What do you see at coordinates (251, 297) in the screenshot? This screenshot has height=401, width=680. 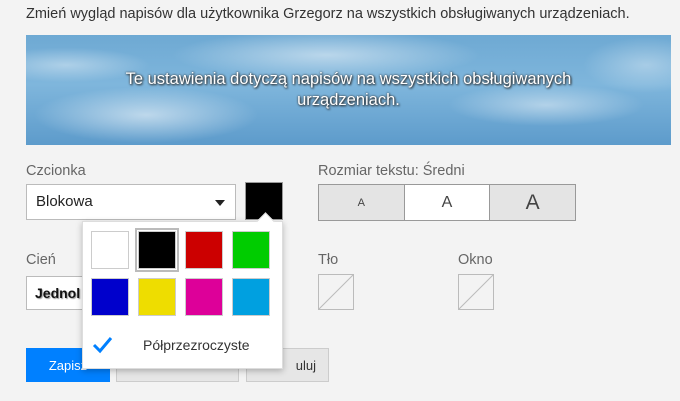 I see `color-option-cyan` at bounding box center [251, 297].